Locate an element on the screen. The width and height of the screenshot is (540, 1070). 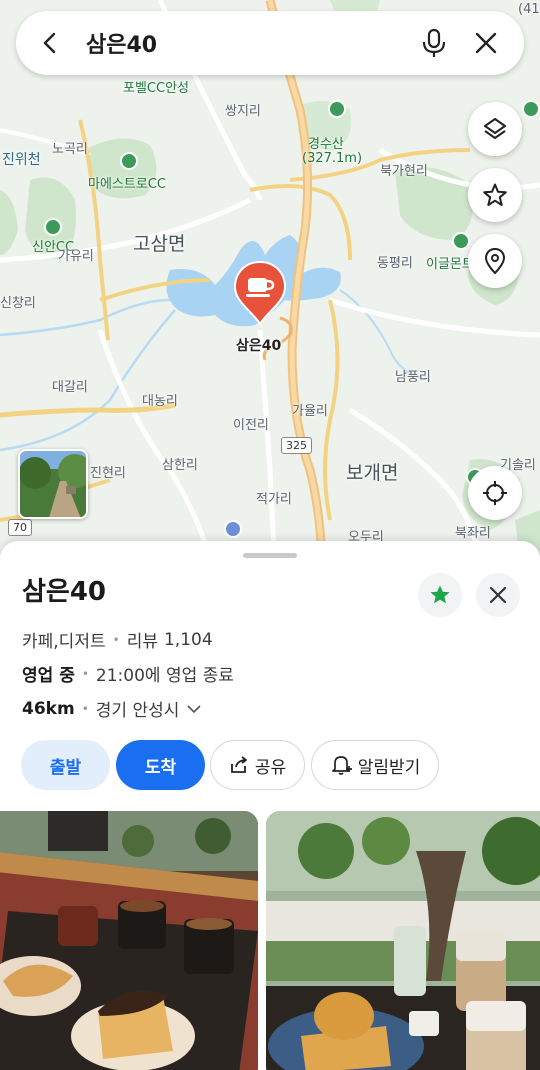
map-label: 삼한리 is located at coordinates (180, 465).